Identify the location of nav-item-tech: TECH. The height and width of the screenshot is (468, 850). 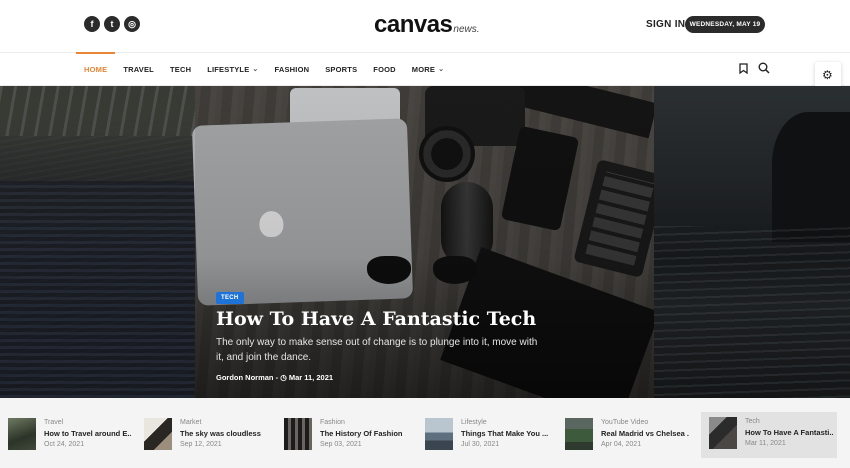
(180, 69).